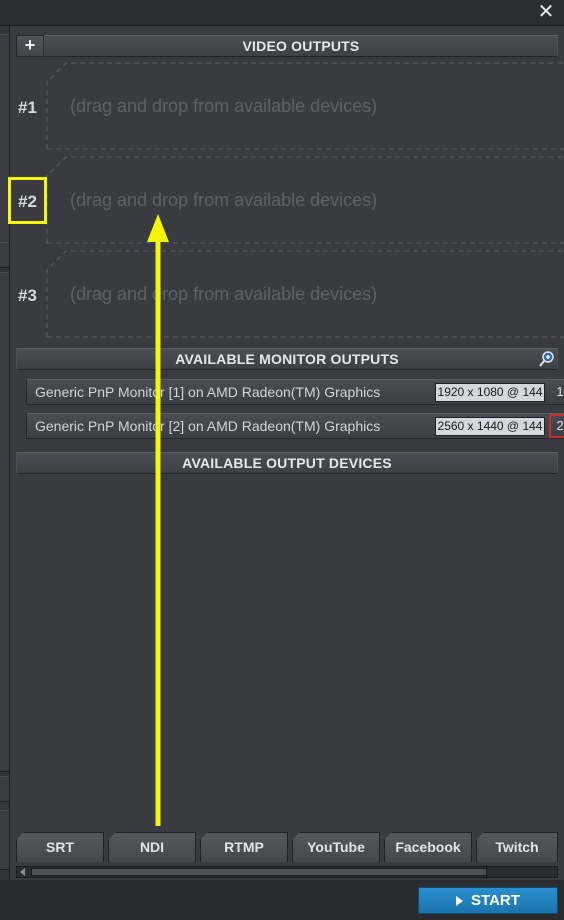 The height and width of the screenshot is (920, 564). I want to click on tab-youtube: YouTube, so click(336, 847).